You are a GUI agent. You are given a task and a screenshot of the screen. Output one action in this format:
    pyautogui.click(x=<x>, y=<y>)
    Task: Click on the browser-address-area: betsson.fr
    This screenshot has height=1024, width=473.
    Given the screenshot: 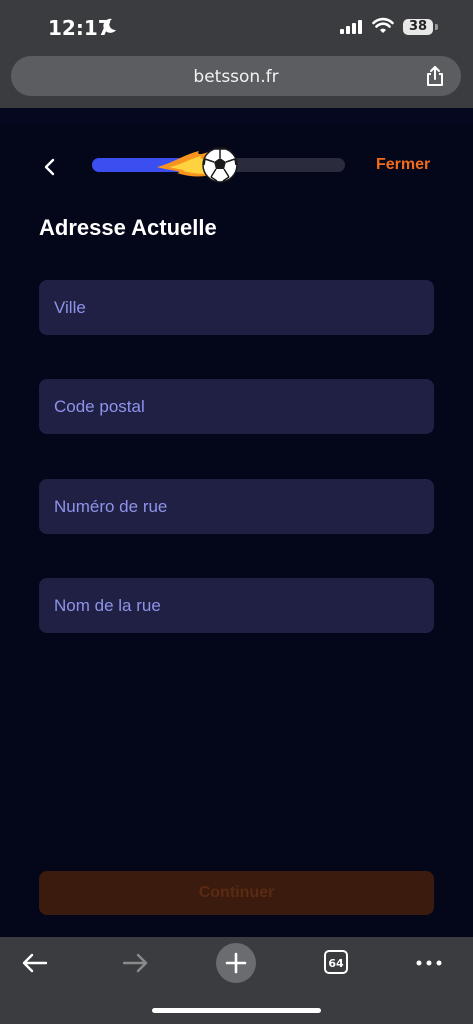 What is the action you would take?
    pyautogui.click(x=236, y=80)
    